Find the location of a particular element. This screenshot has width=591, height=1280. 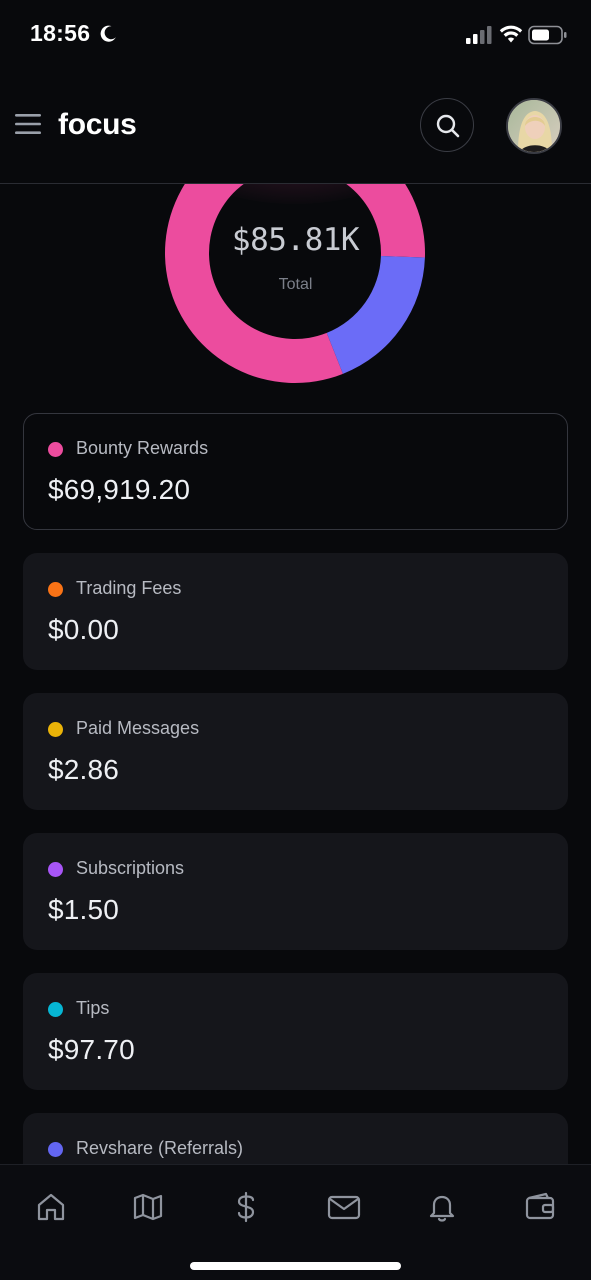

cellular-signal-icon is located at coordinates (479, 37).